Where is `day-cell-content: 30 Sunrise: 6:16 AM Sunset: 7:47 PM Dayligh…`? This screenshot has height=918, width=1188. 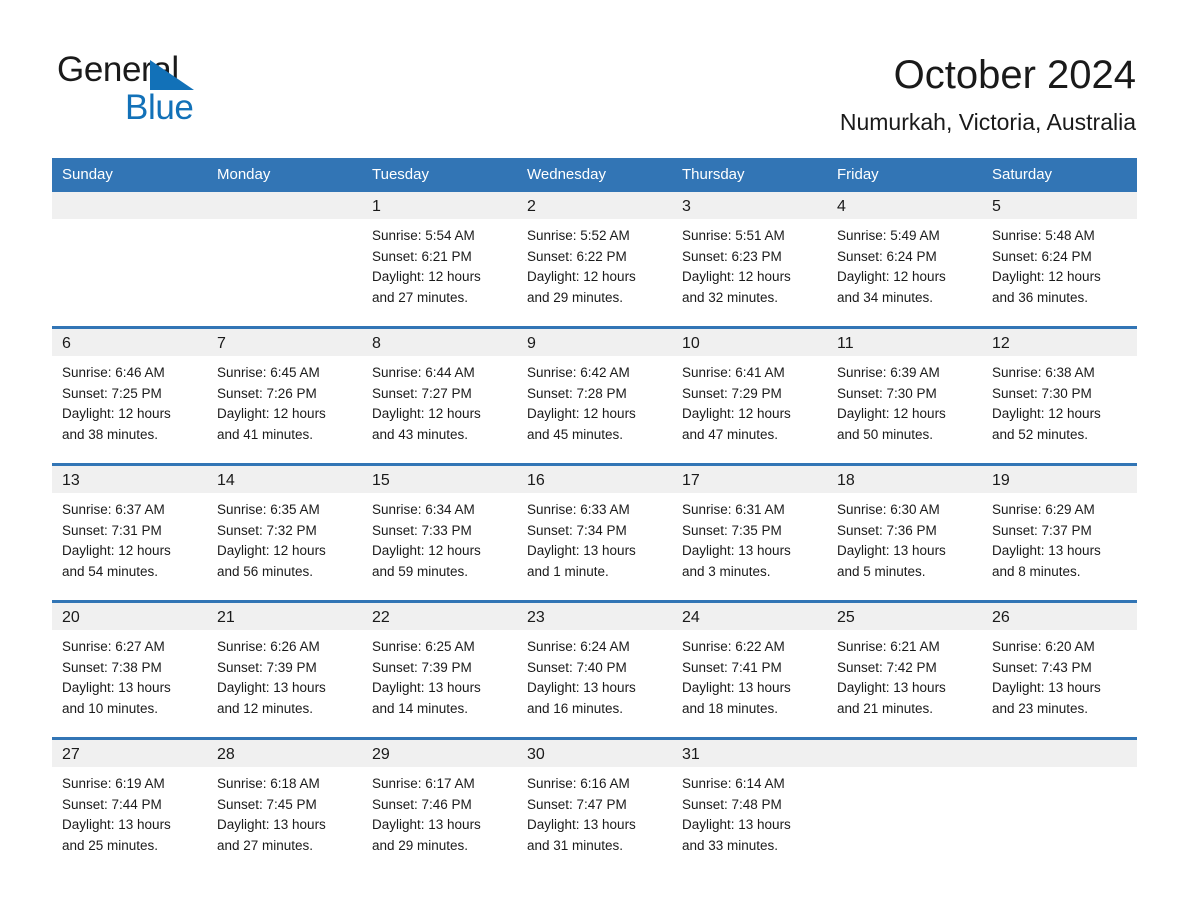 day-cell-content: 30 Sunrise: 6:16 AM Sunset: 7:47 PM Dayligh… is located at coordinates (594, 807).